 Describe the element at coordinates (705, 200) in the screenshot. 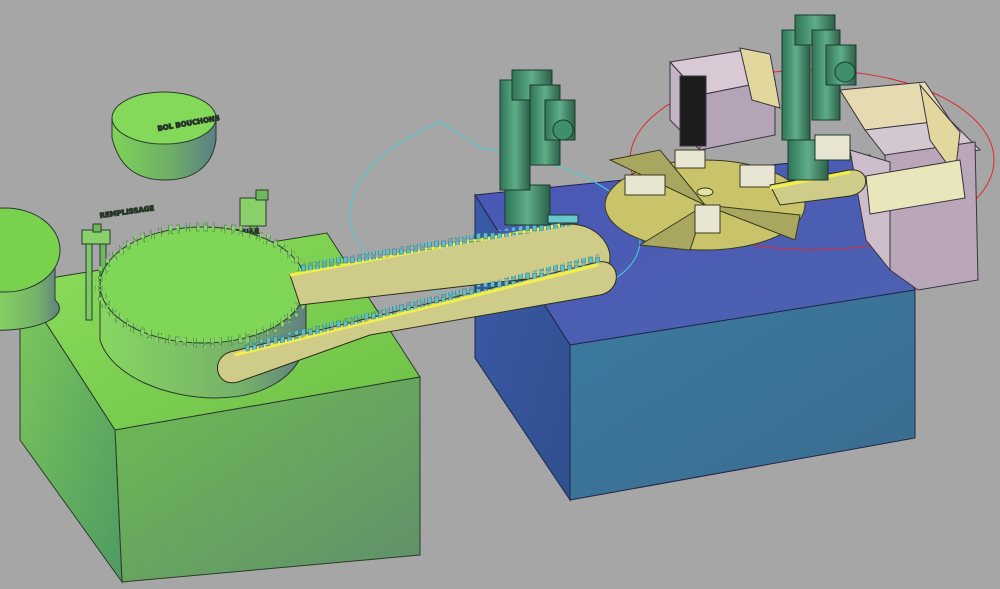

I see `packing-turntable` at that location.